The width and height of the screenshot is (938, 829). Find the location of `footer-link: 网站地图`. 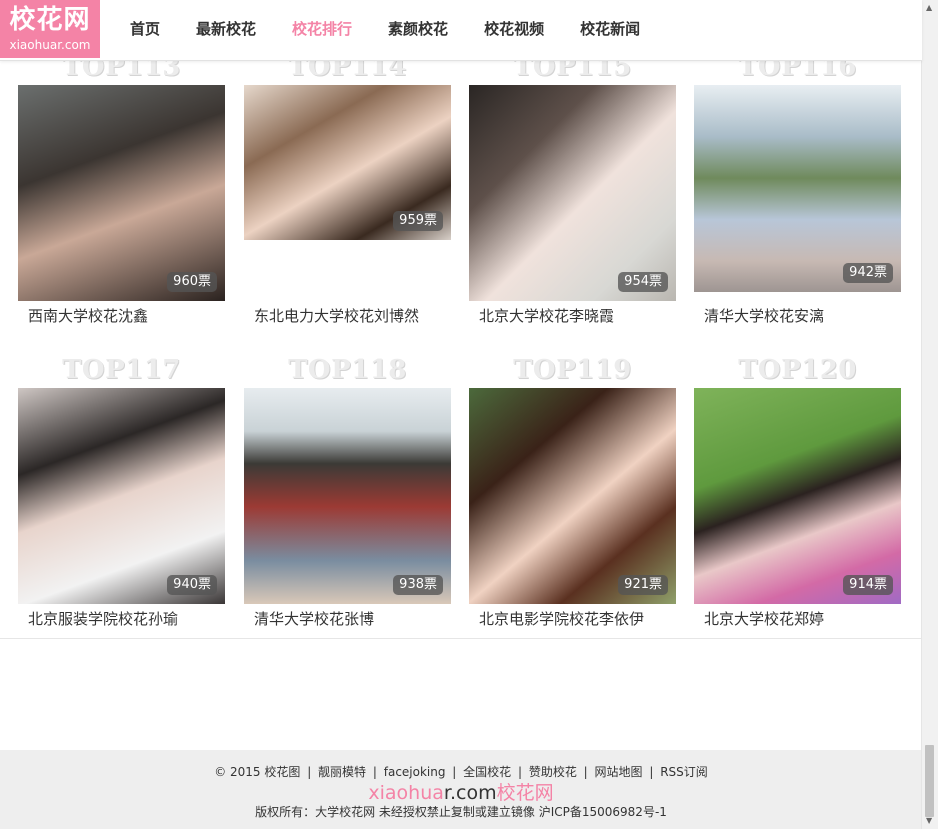

footer-link: 网站地图 is located at coordinates (619, 772).